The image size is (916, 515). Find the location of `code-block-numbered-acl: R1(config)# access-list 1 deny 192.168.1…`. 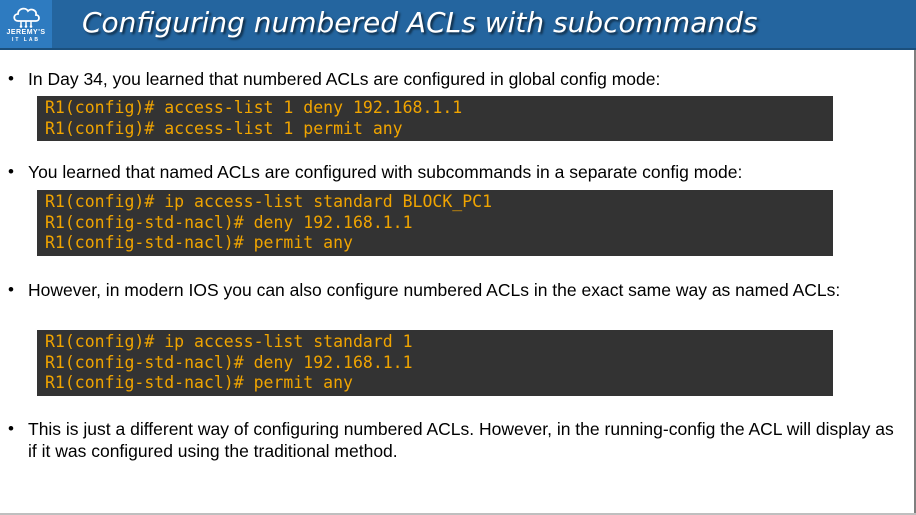

code-block-numbered-acl: R1(config)# access-list 1 deny 192.168.1… is located at coordinates (435, 118).